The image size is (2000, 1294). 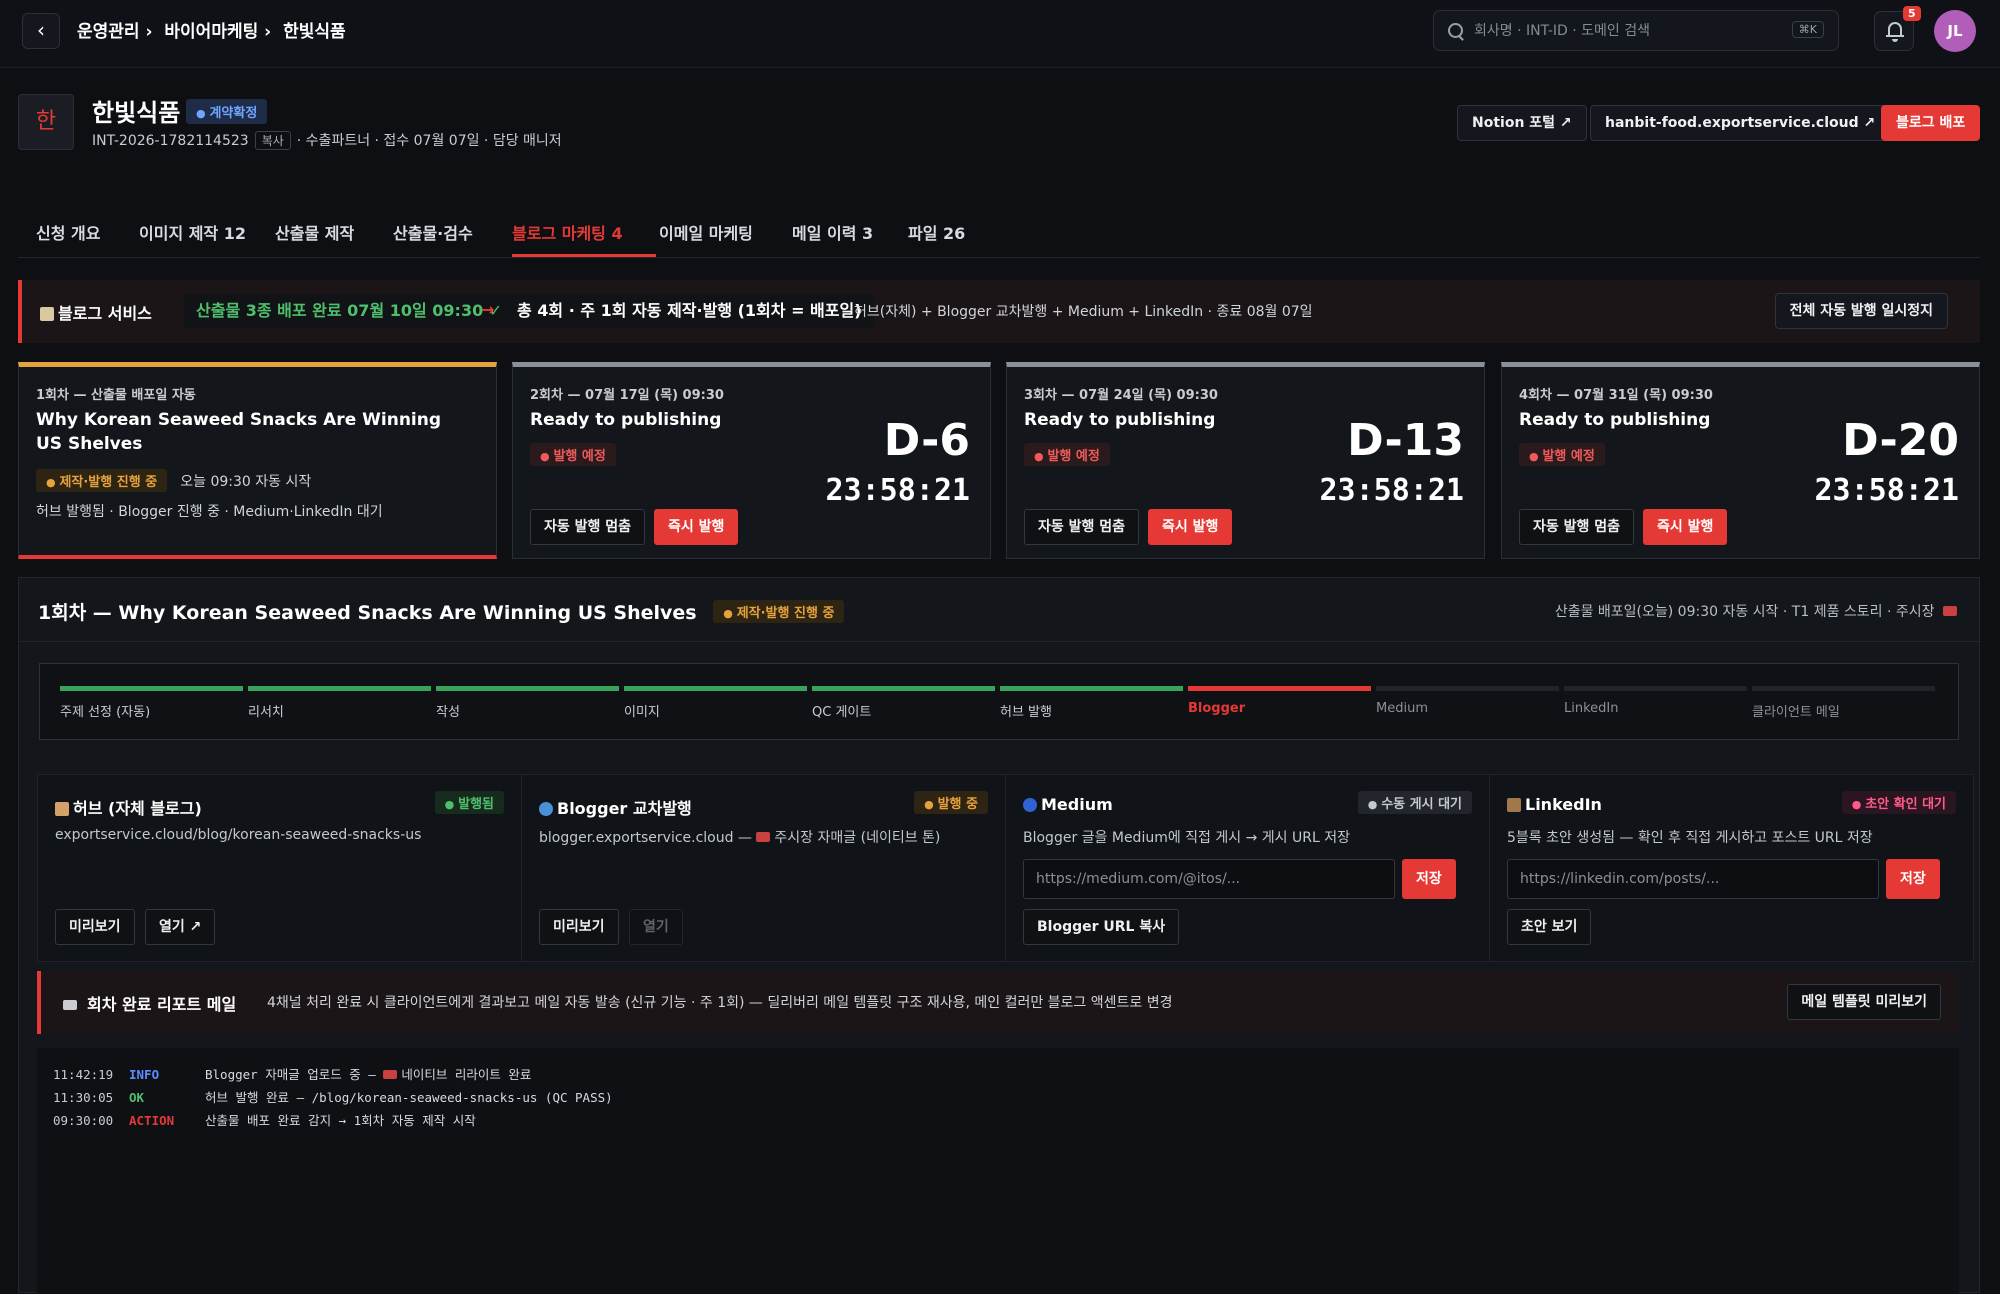 I want to click on tab-overview: 신청 개요, so click(x=68, y=232).